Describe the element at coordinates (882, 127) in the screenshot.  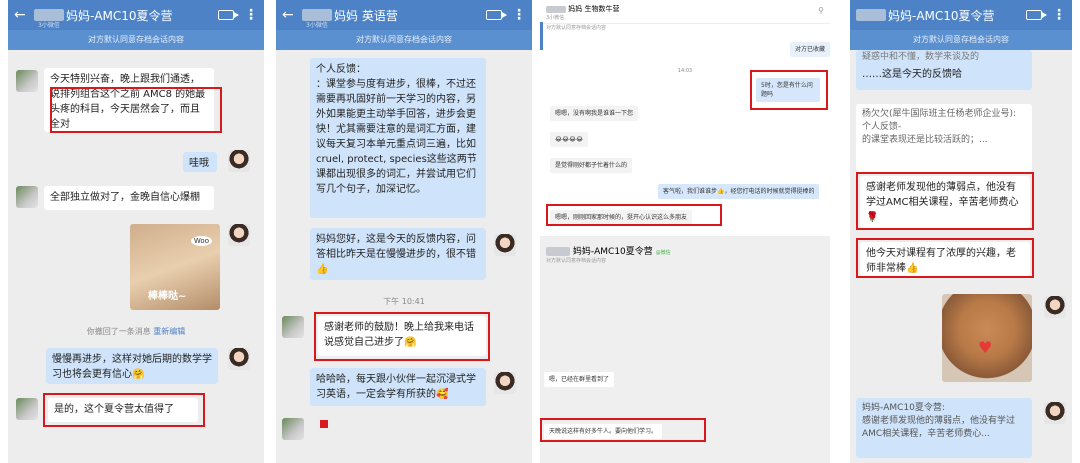
I see `quote-line: 个人反馈-` at that location.